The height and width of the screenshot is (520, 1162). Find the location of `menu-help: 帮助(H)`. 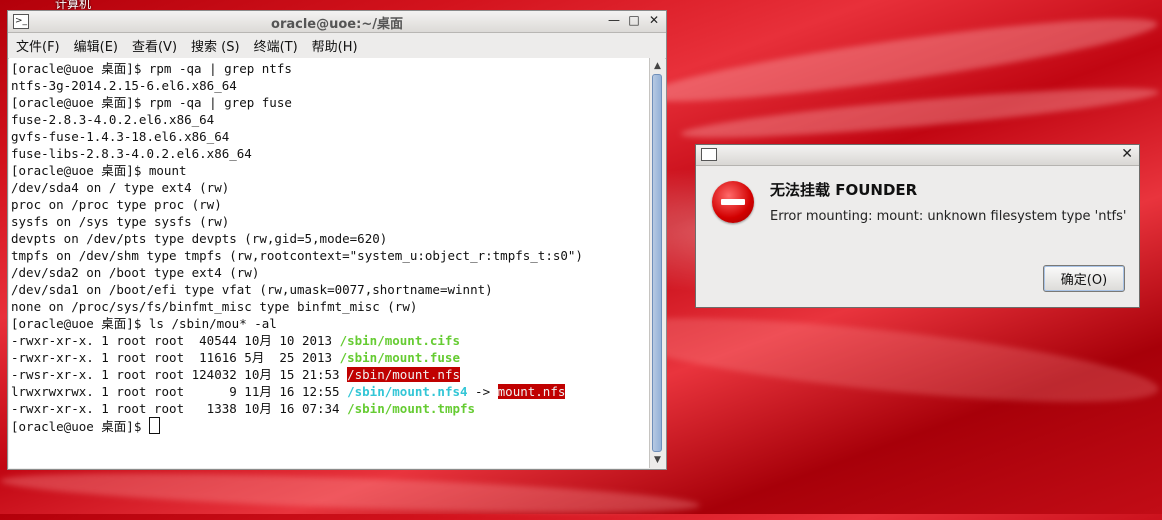

menu-help: 帮助(H) is located at coordinates (335, 45).